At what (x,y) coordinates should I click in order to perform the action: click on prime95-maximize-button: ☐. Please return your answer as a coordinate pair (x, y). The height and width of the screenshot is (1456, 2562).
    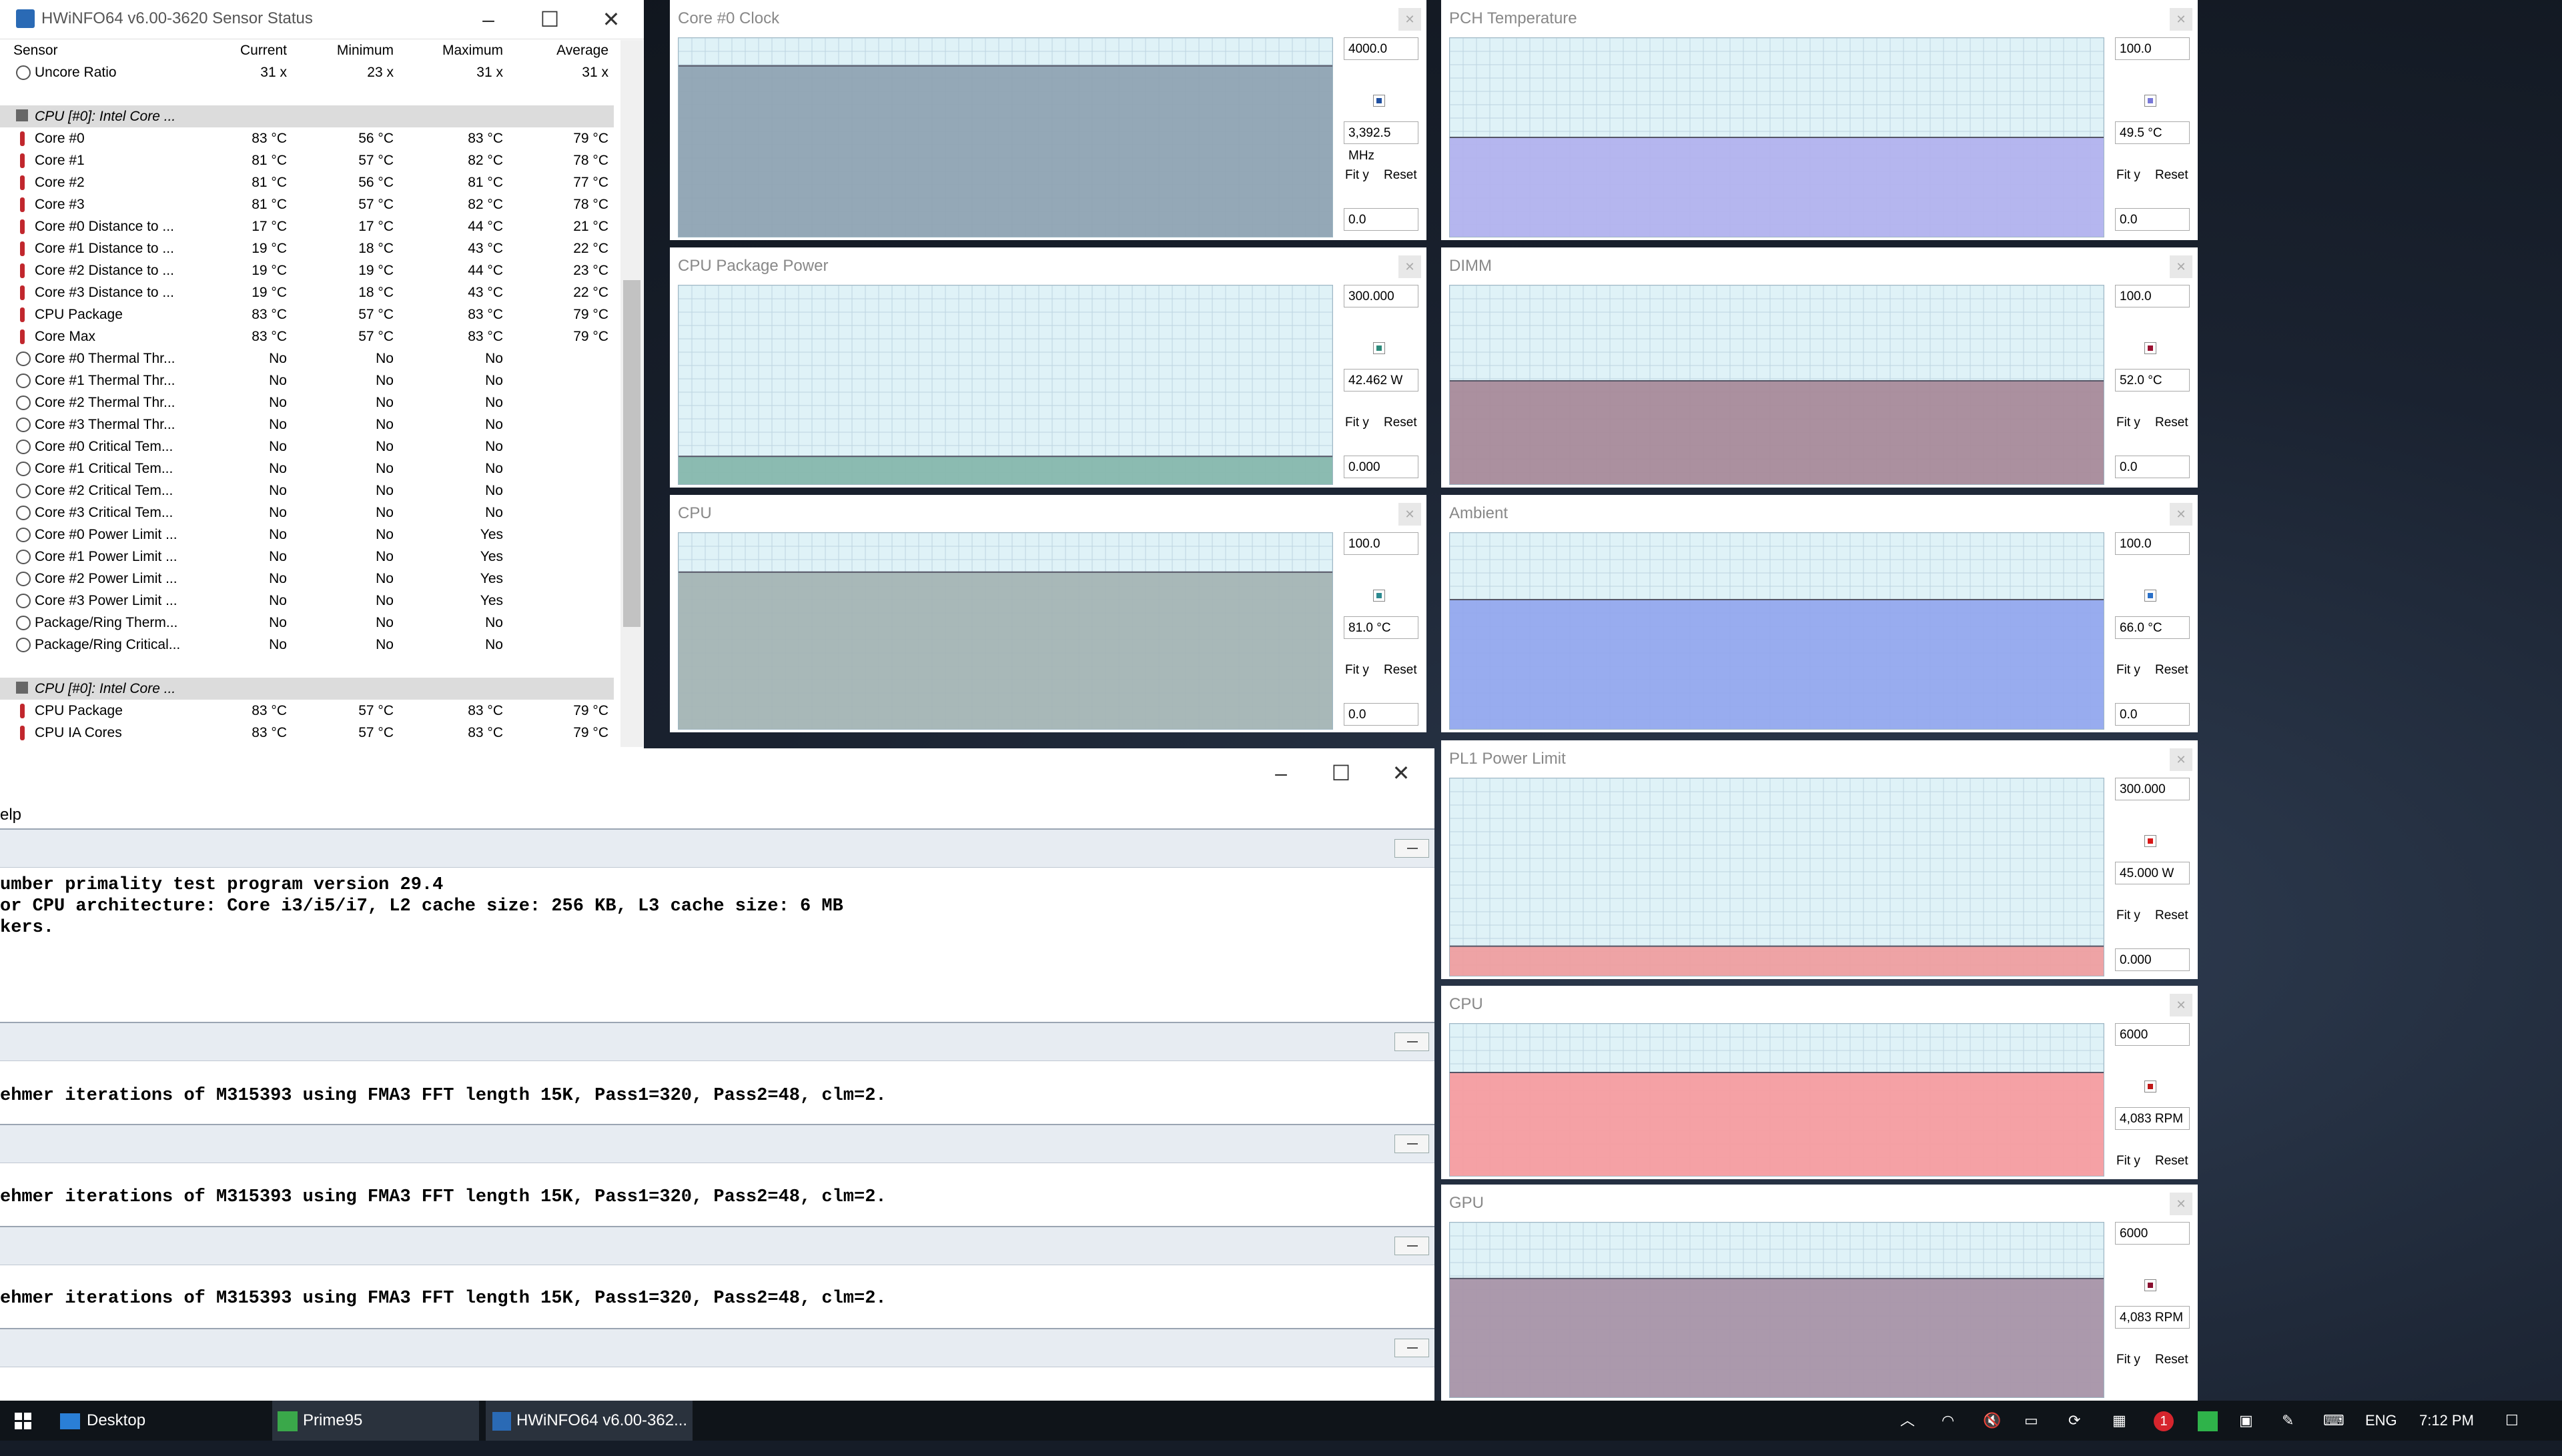
    Looking at the image, I should click on (1341, 773).